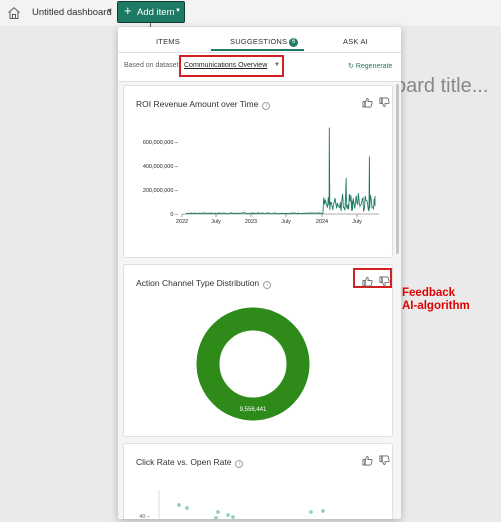  Describe the element at coordinates (174, 215) in the screenshot. I see `y-tick-label: 0 –` at that location.